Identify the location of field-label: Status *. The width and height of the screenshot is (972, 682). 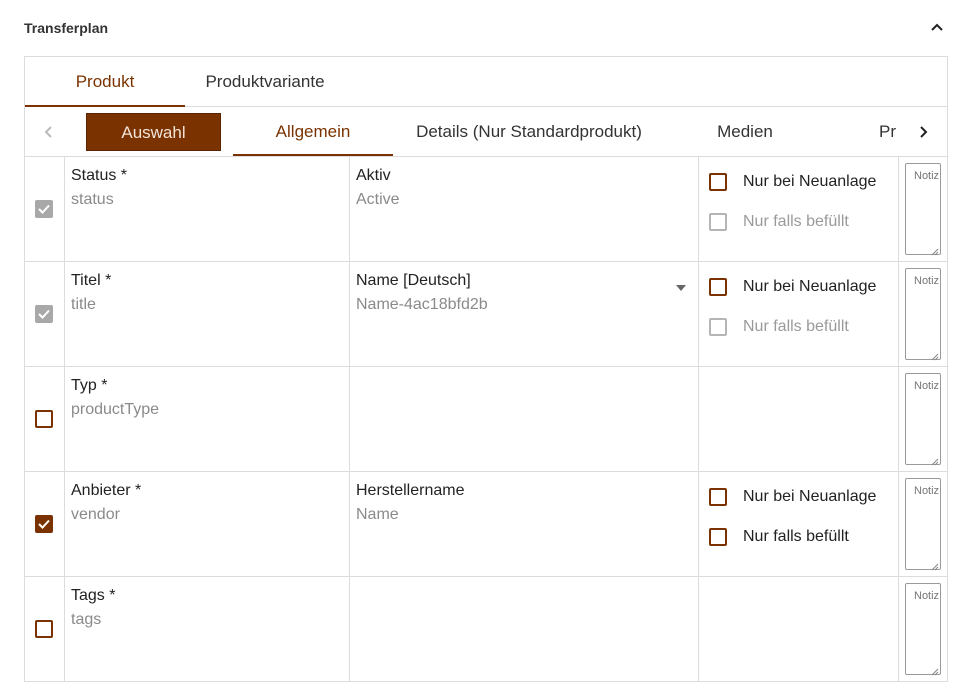
(99, 175).